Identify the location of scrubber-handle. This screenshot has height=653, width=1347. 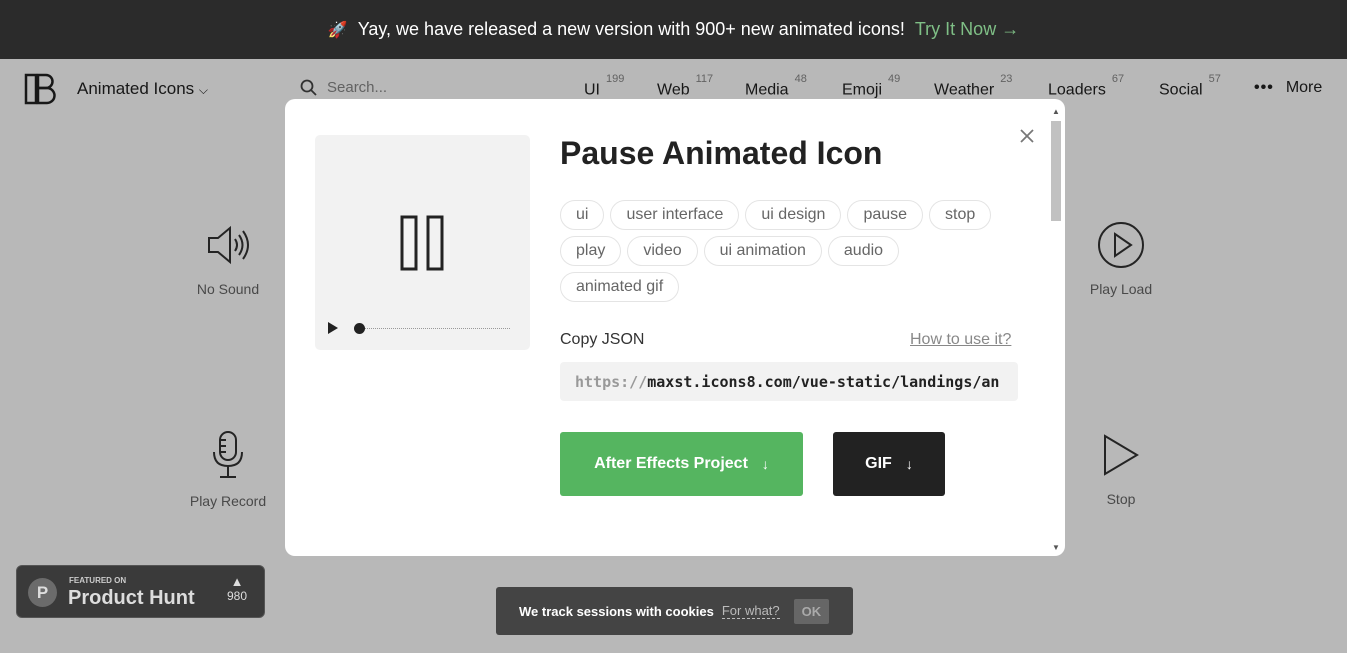
(359, 328).